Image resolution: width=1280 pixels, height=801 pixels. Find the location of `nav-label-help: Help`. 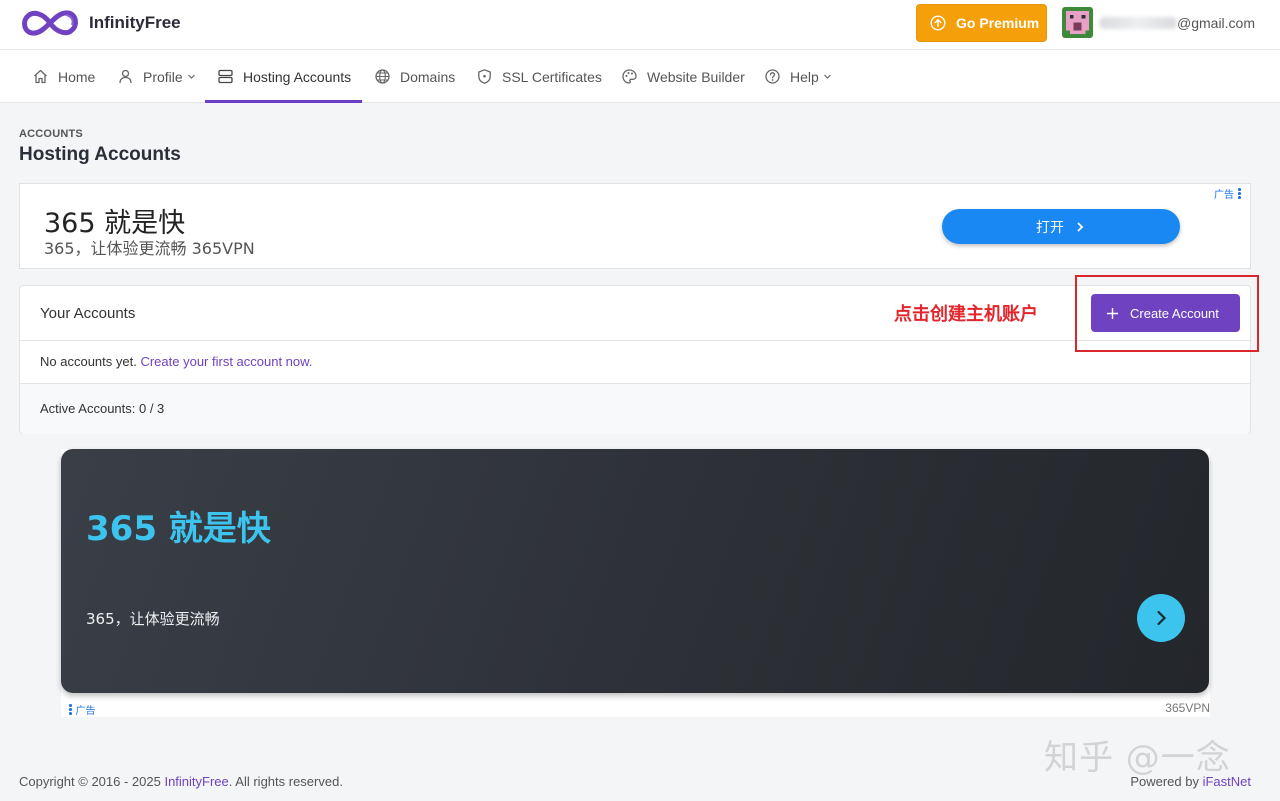

nav-label-help: Help is located at coordinates (804, 76).